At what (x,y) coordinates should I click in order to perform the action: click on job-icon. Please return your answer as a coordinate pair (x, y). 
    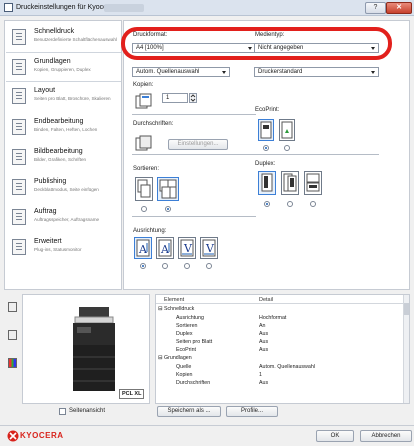
    Looking at the image, I should click on (19, 217).